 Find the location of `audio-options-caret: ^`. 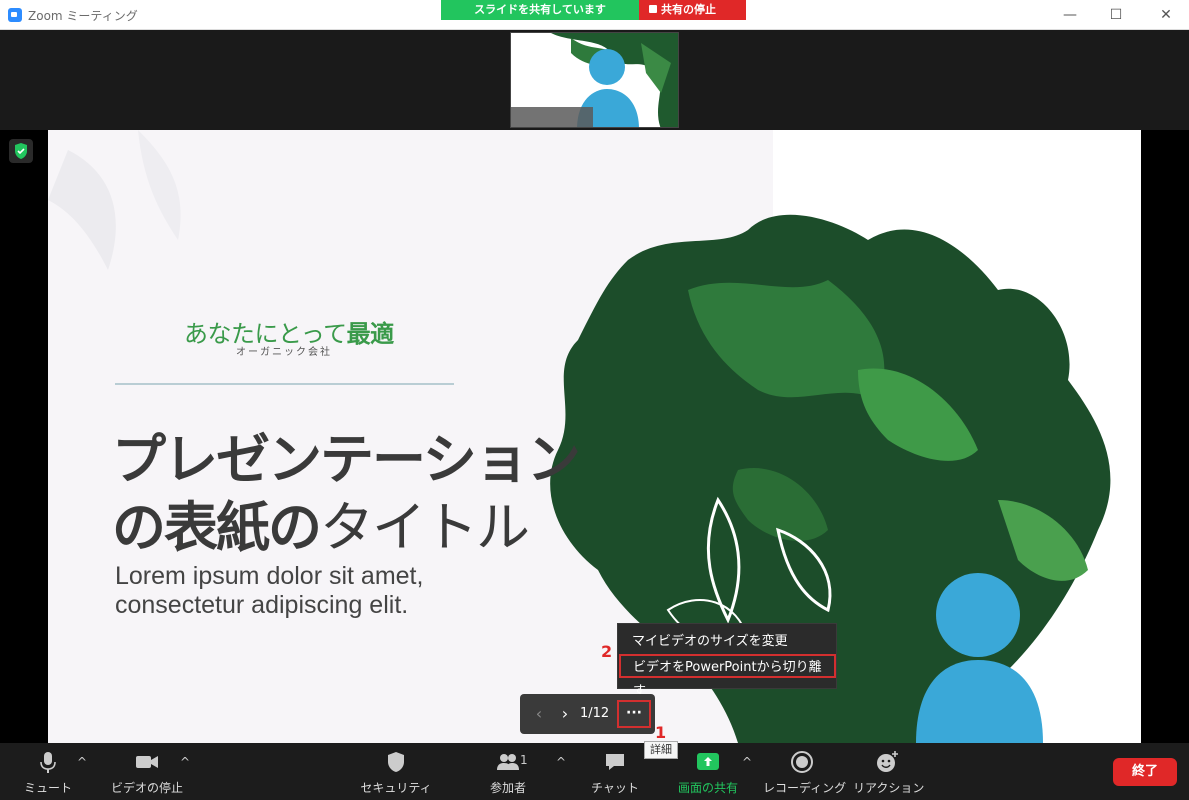

audio-options-caret: ^ is located at coordinates (82, 762).